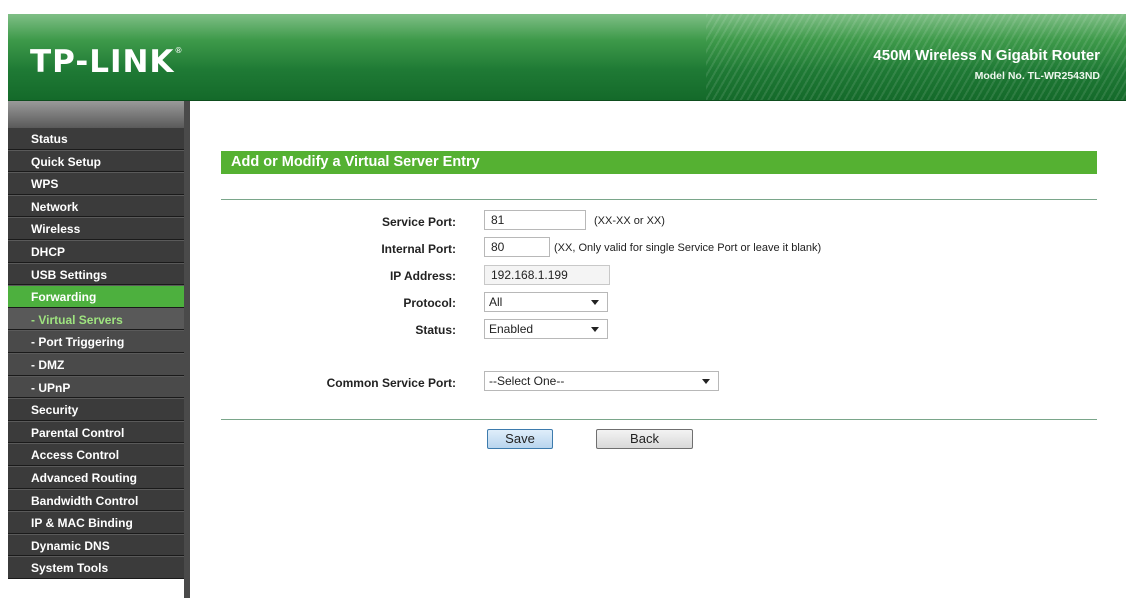 The height and width of the screenshot is (598, 1134). I want to click on common-service-port-select: --Select One--, so click(601, 381).